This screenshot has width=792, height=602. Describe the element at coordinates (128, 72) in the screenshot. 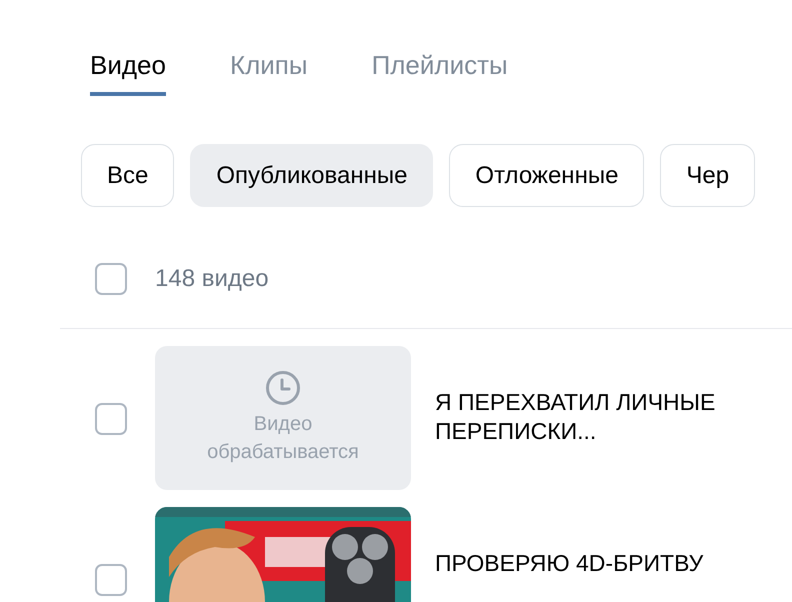

I see `tab: Видео` at that location.